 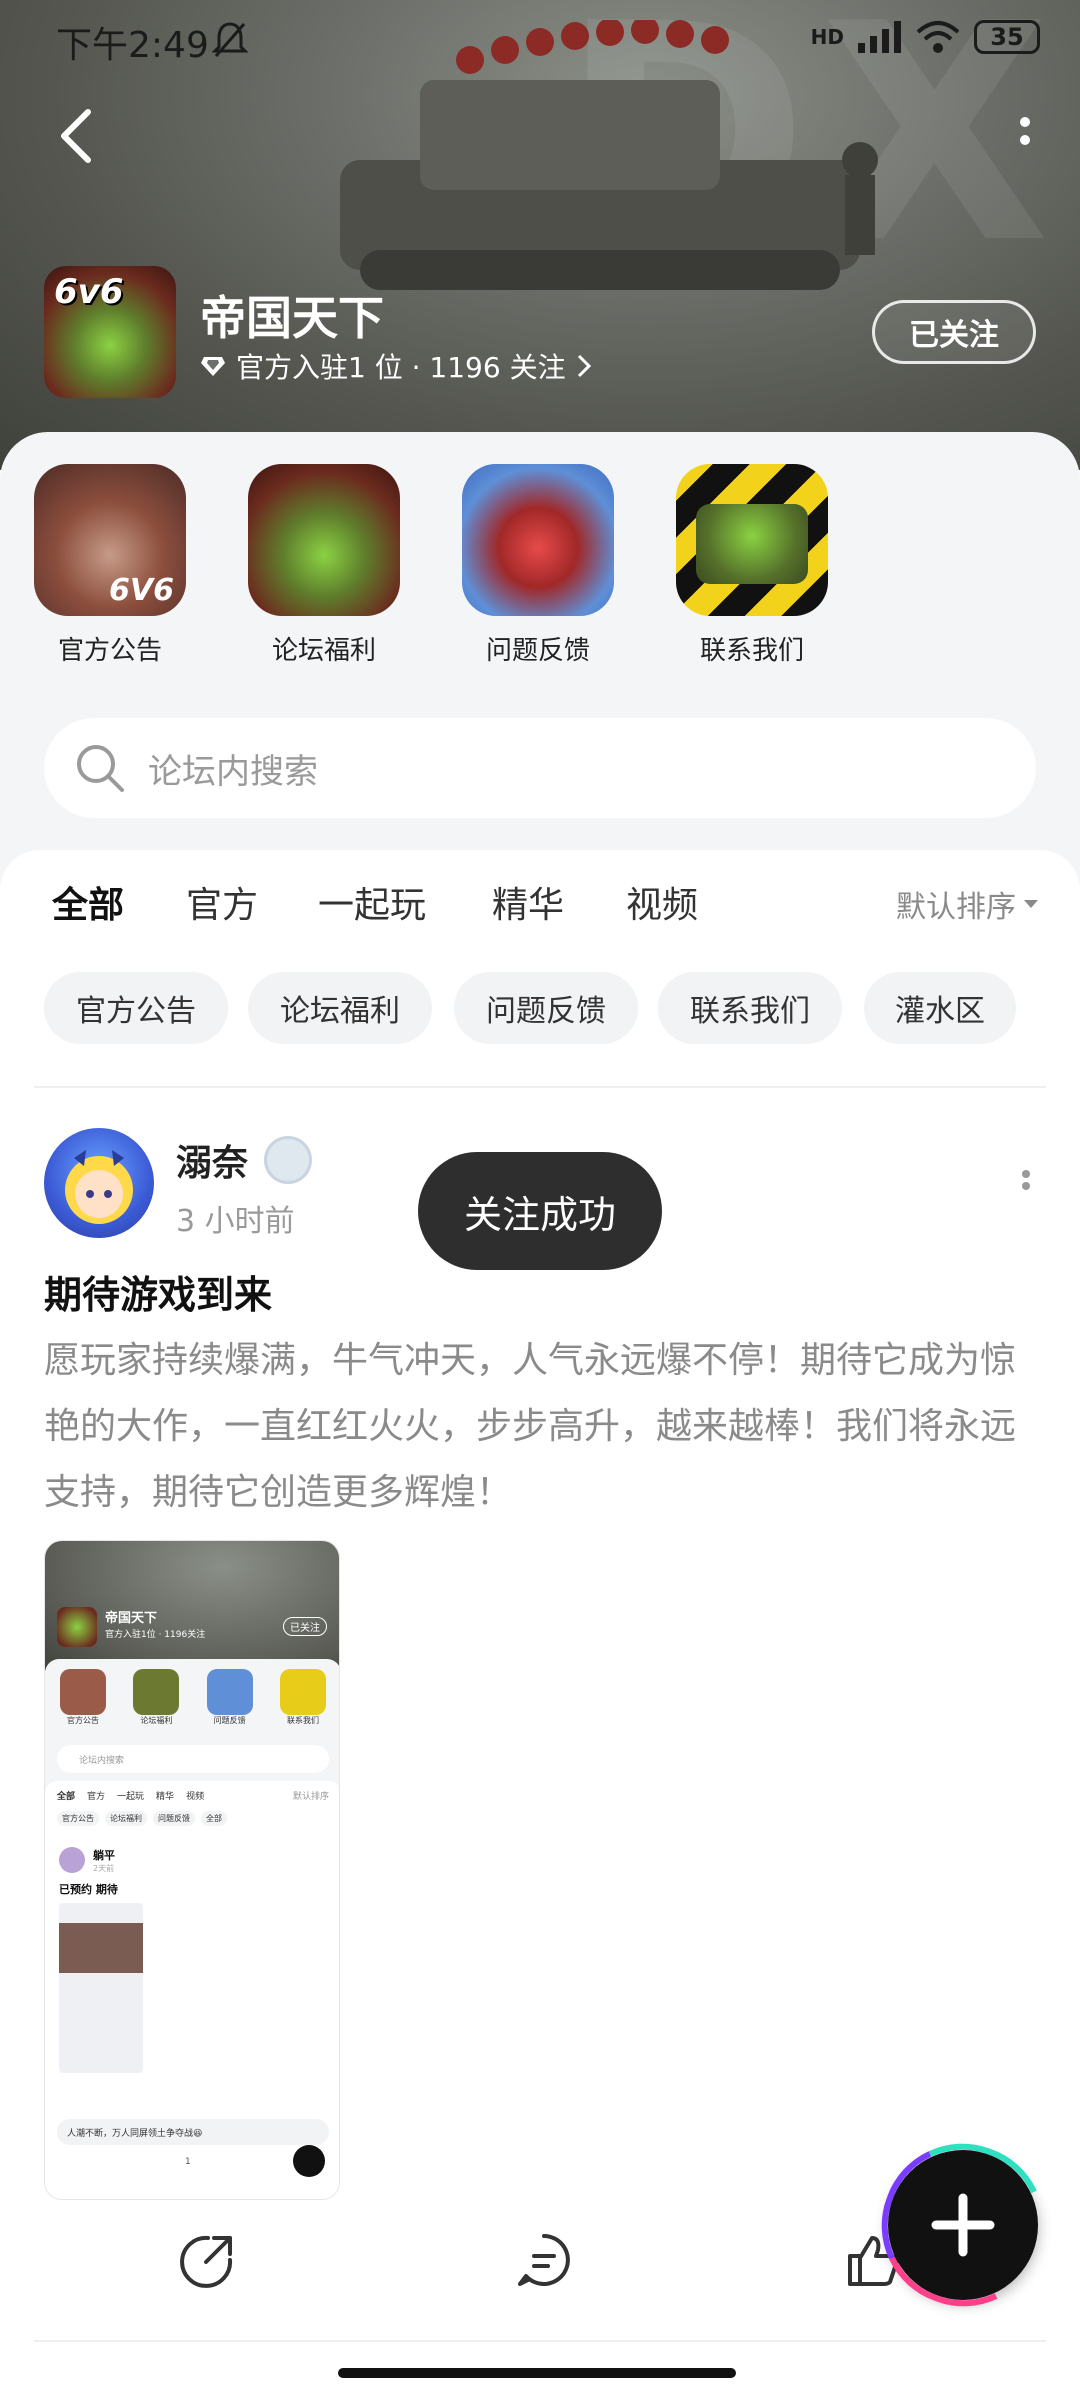 What do you see at coordinates (546, 1008) in the screenshot?
I see `chip-feedback: 问题反馈` at bounding box center [546, 1008].